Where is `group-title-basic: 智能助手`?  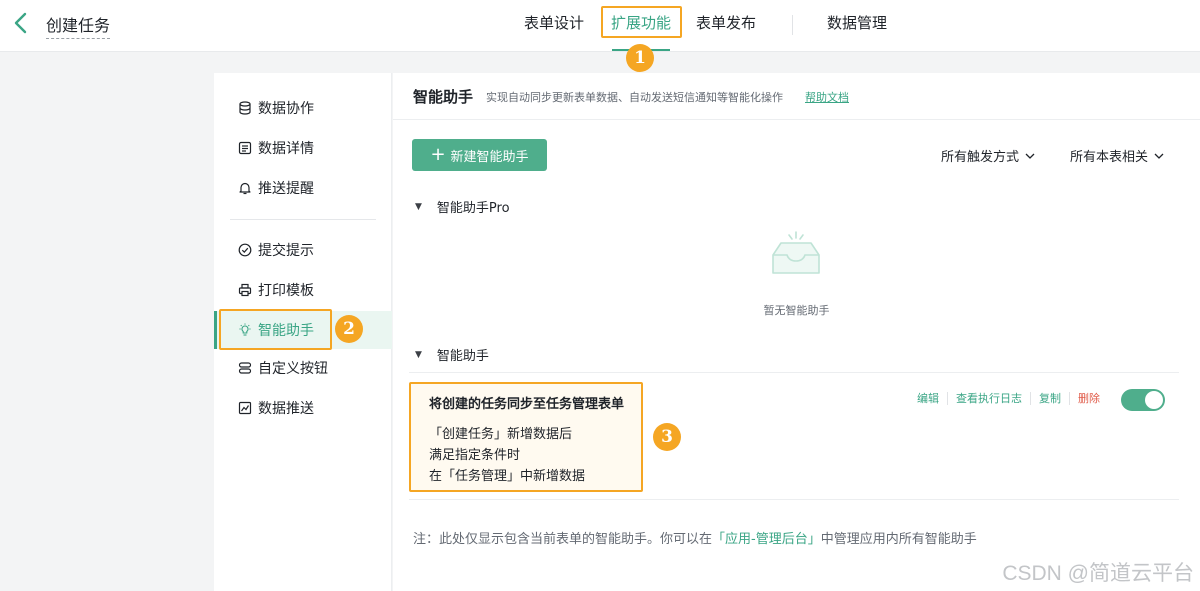
group-title-basic: 智能助手 is located at coordinates (462, 356).